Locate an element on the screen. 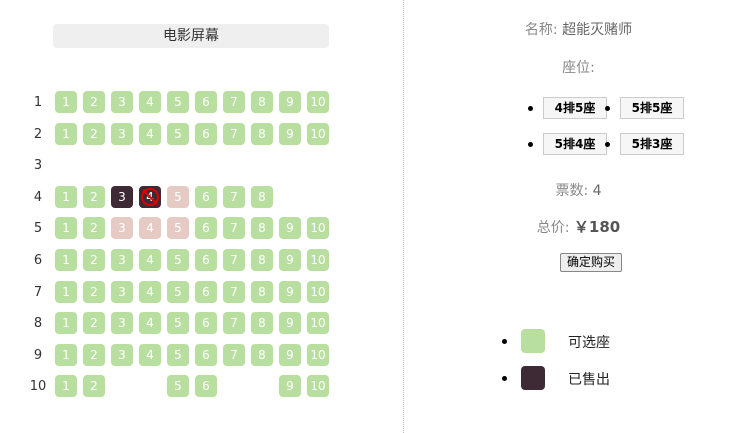 The height and width of the screenshot is (433, 753). ticket-item: 4排5座 is located at coordinates (575, 108).